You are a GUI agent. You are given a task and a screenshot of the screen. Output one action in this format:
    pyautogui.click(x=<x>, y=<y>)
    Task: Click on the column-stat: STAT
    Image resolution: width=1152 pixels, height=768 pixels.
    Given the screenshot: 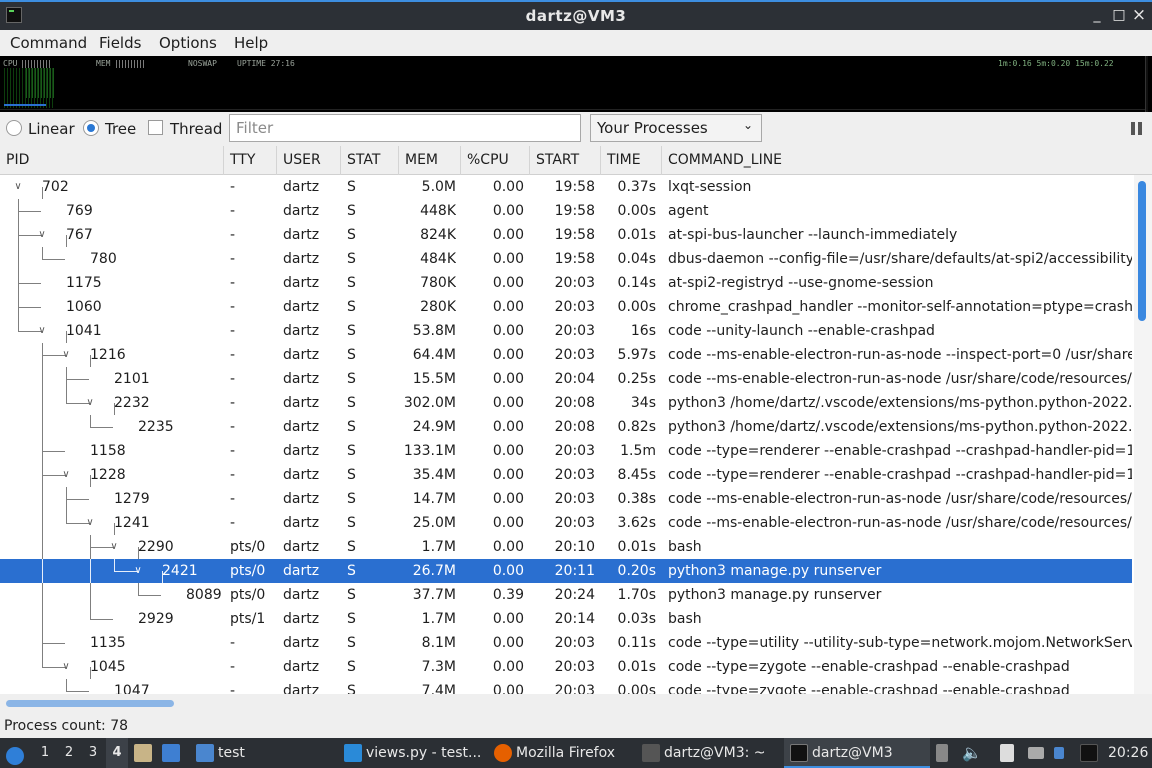 What is the action you would take?
    pyautogui.click(x=370, y=160)
    